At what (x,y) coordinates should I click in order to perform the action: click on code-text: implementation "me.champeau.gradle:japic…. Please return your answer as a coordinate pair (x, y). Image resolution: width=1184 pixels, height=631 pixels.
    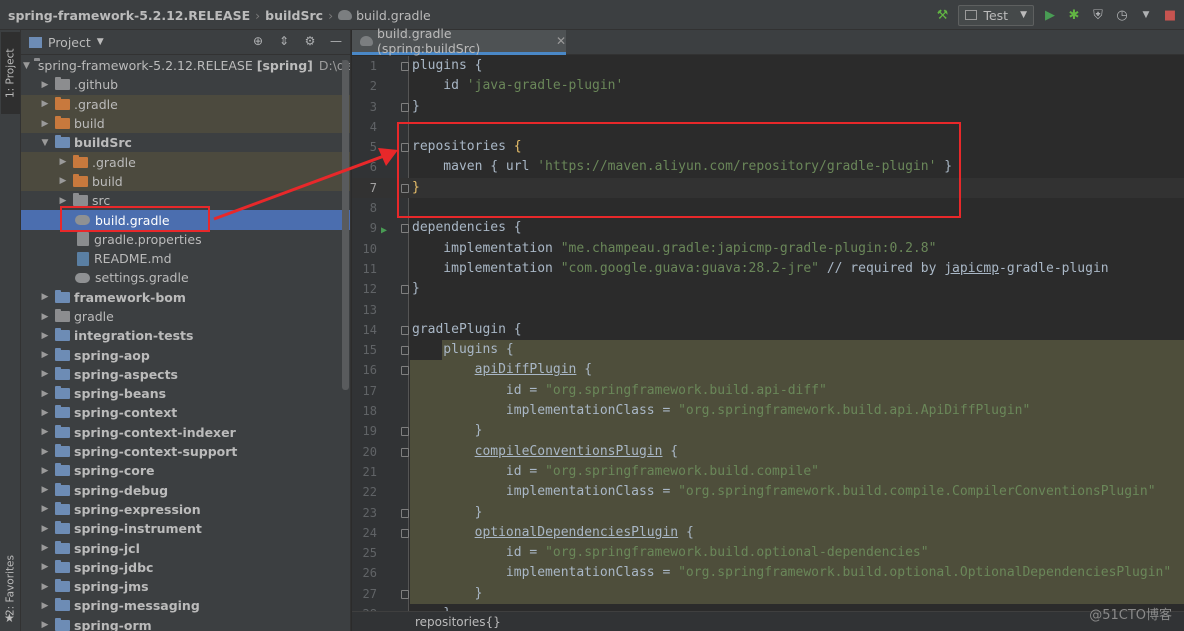
    Looking at the image, I should click on (674, 248).